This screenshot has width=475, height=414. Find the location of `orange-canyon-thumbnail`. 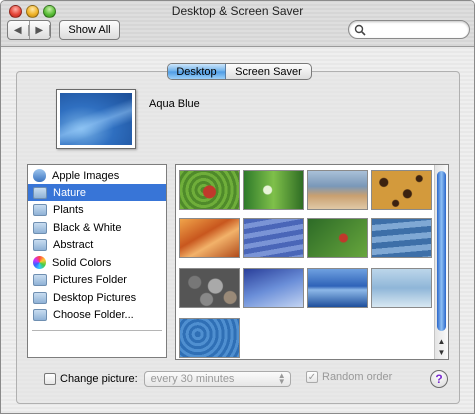

orange-canyon-thumbnail is located at coordinates (209, 238).